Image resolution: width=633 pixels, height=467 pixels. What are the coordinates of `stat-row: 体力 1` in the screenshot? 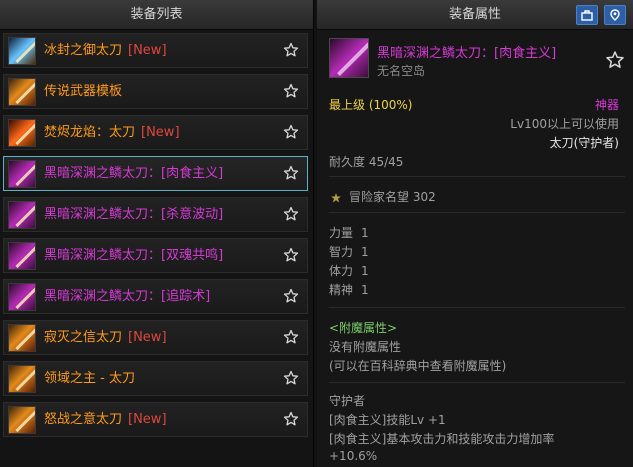 It's located at (474, 270).